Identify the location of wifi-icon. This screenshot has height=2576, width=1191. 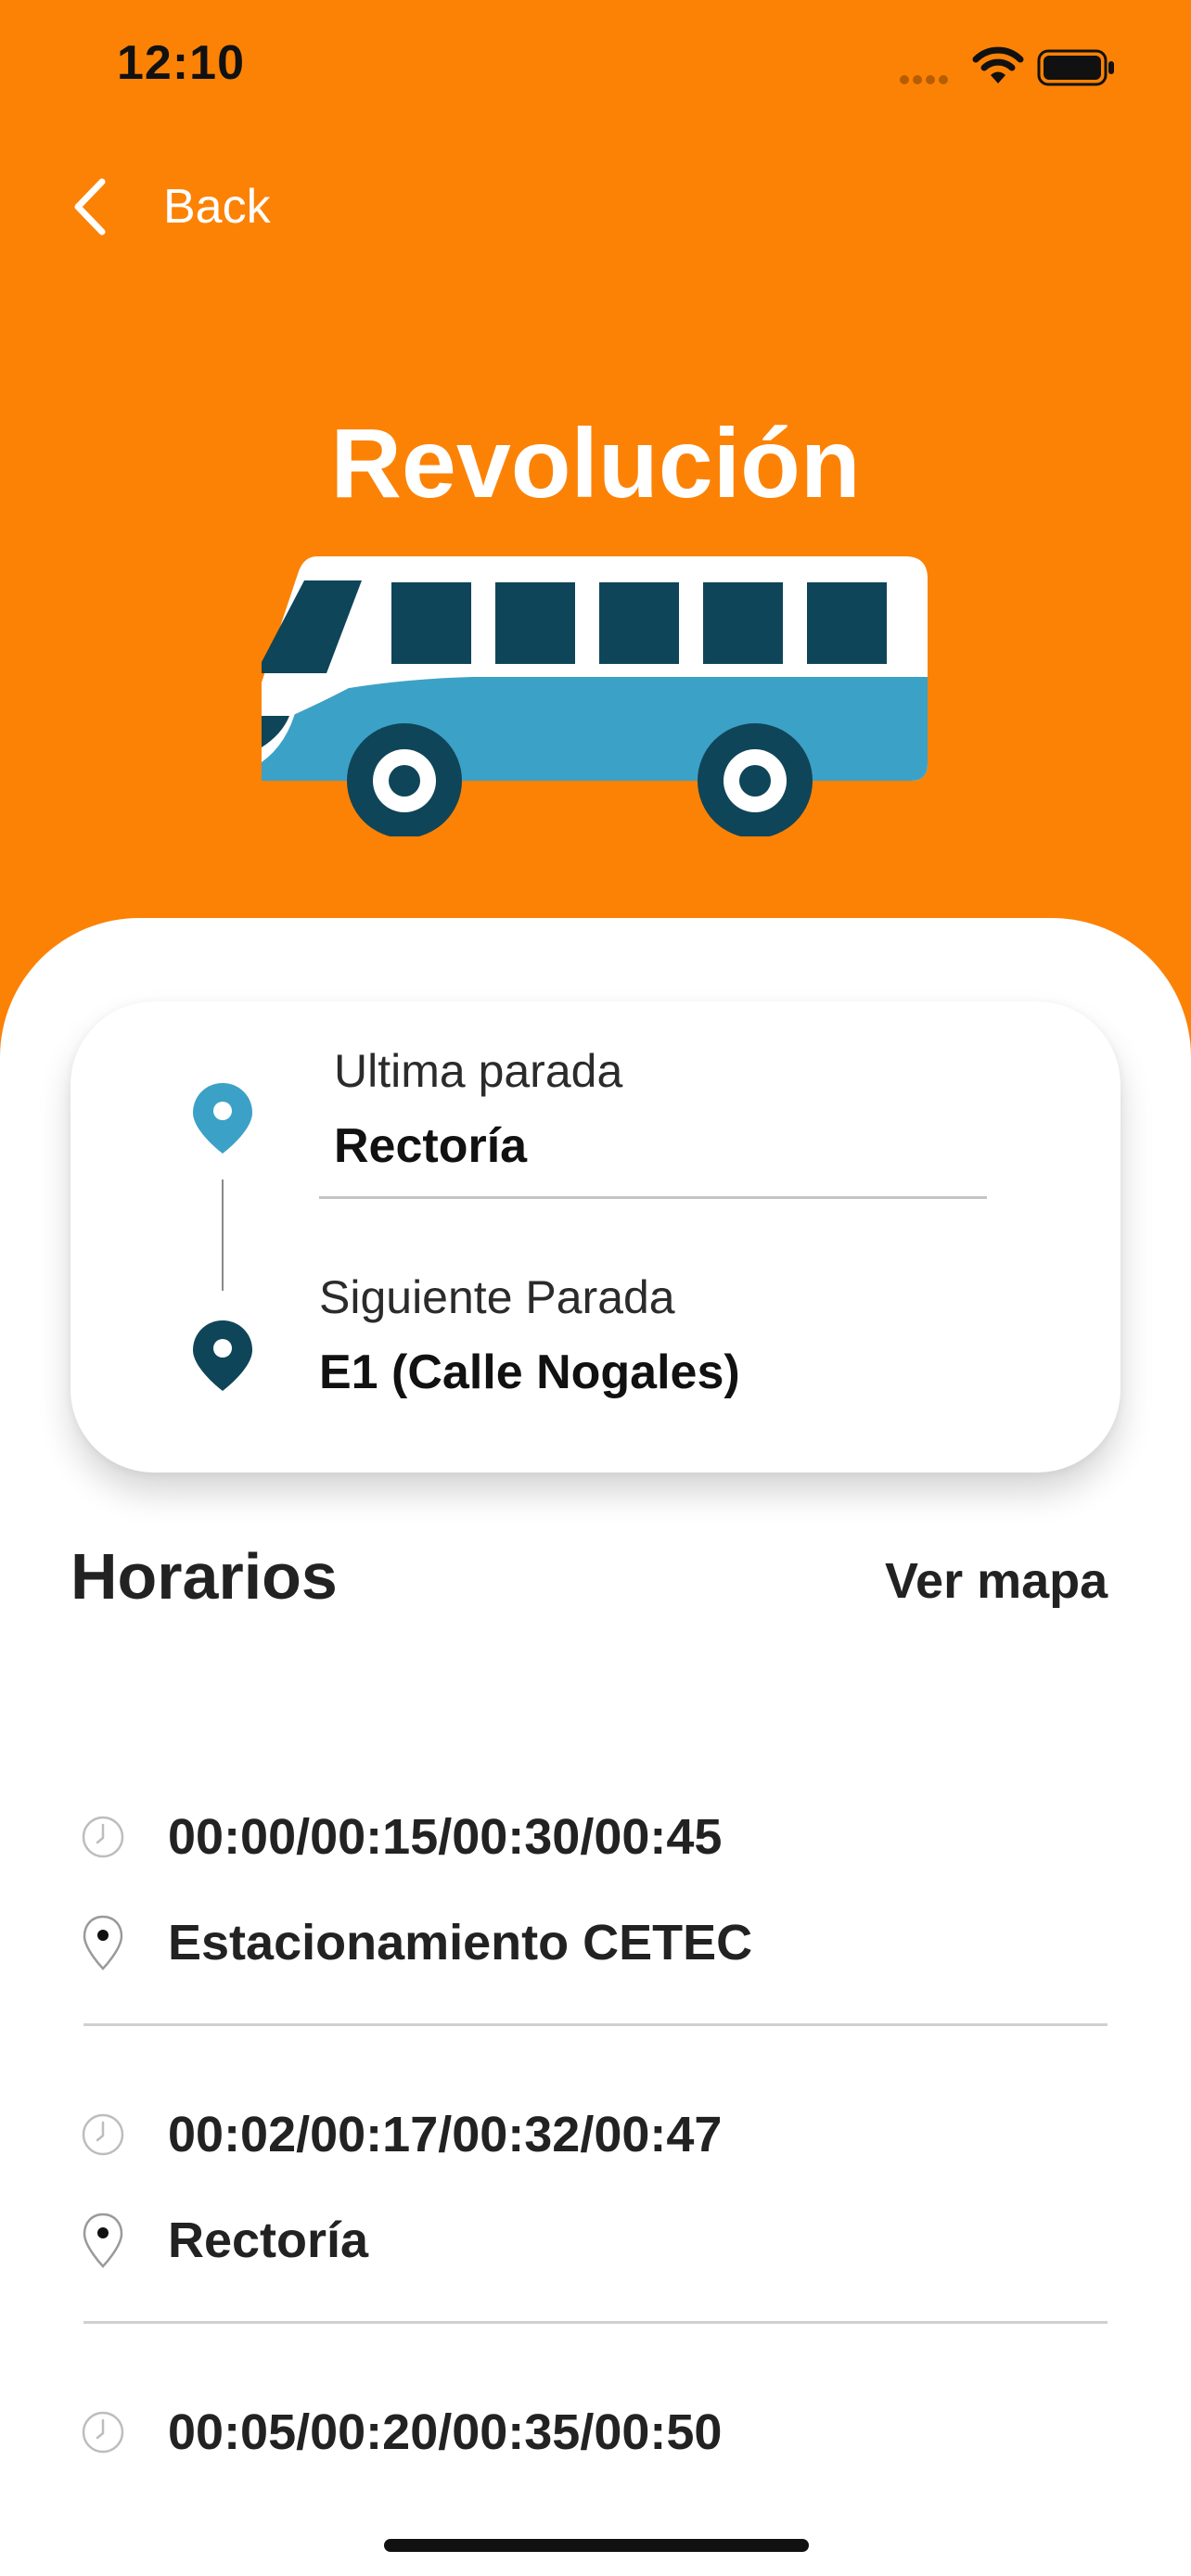
(998, 64).